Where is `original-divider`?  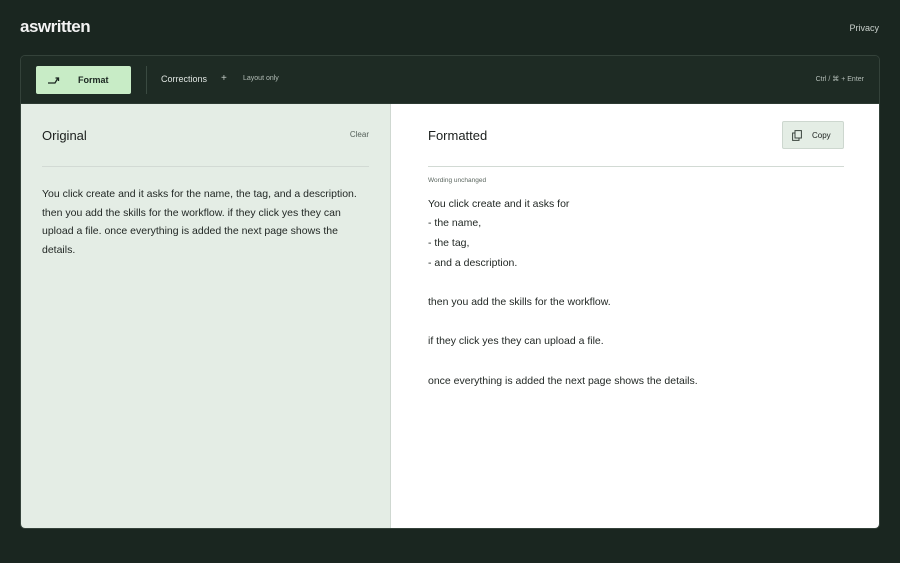 original-divider is located at coordinates (205, 166).